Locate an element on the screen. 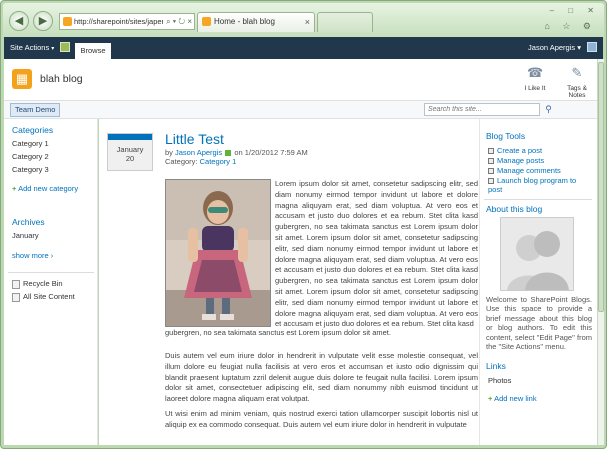 The image size is (607, 449). post-author-link: Jason Apergis is located at coordinates (198, 152).